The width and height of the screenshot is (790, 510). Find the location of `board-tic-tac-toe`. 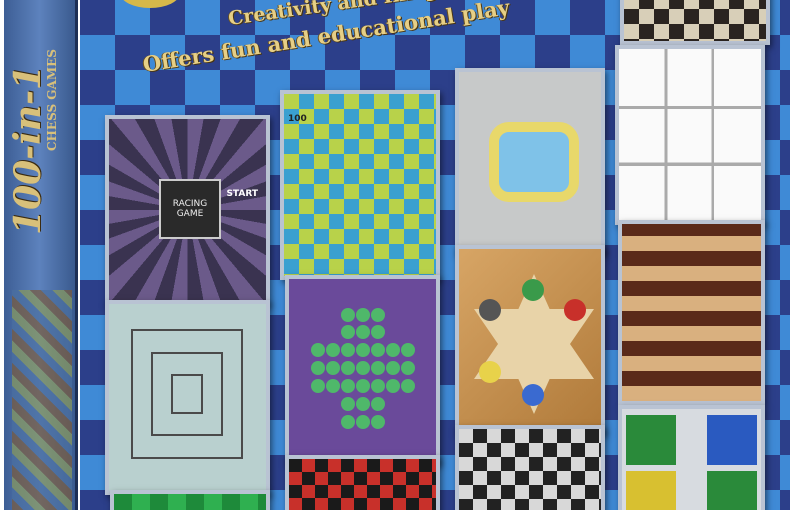

board-tic-tac-toe is located at coordinates (690, 135).